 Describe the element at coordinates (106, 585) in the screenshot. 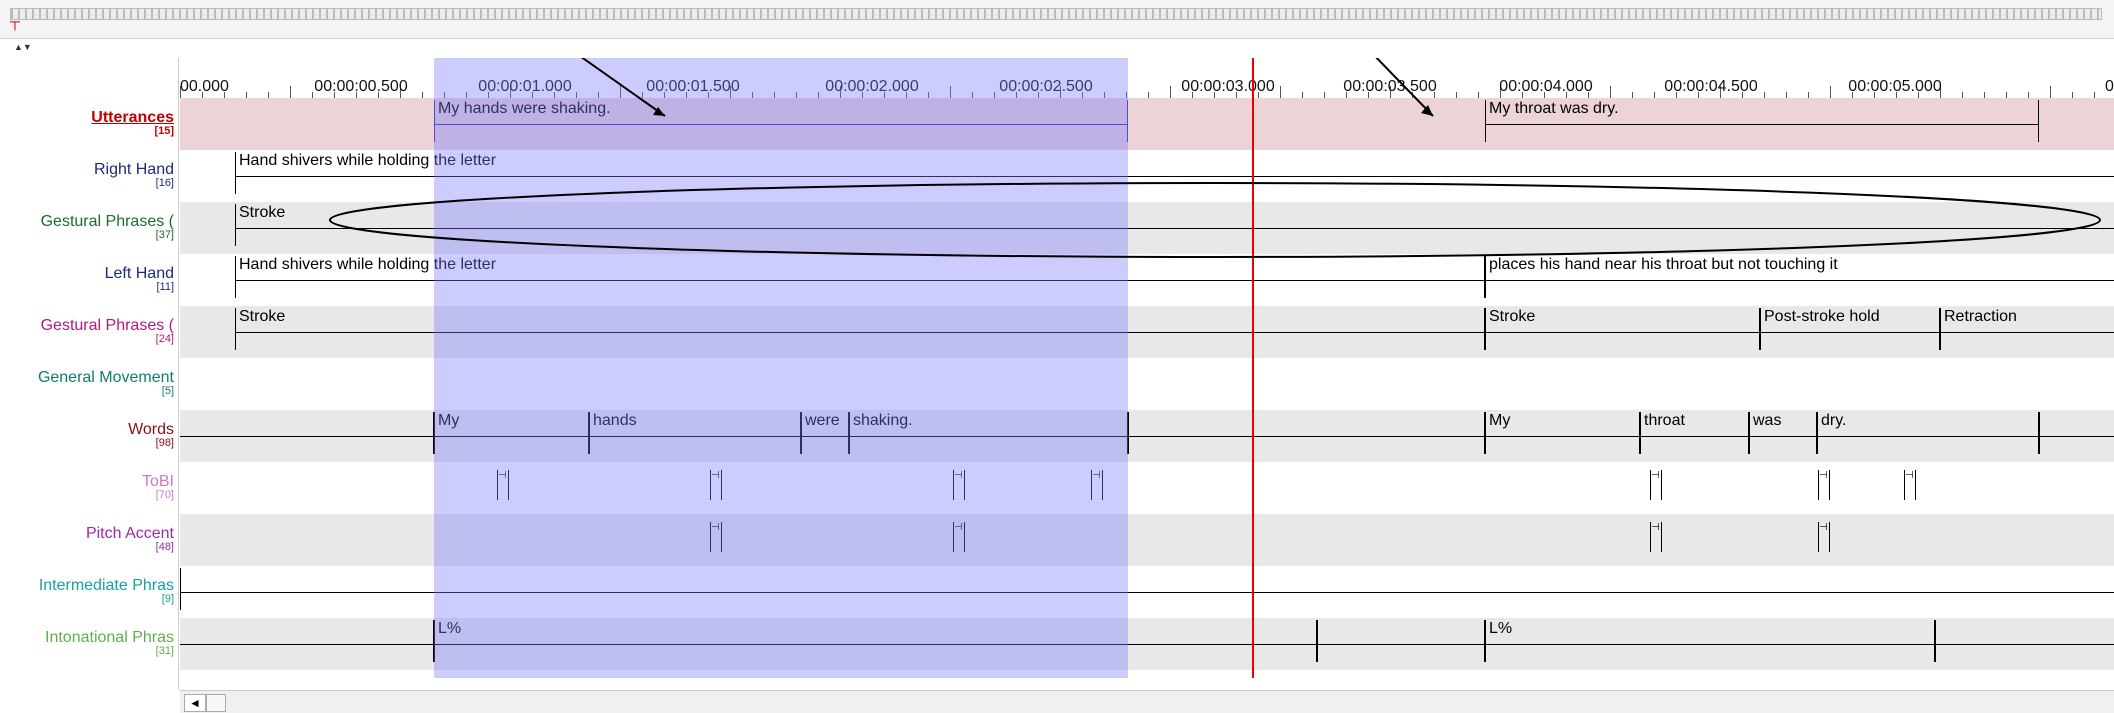

I see `tier-name: Intermediate Phras` at that location.